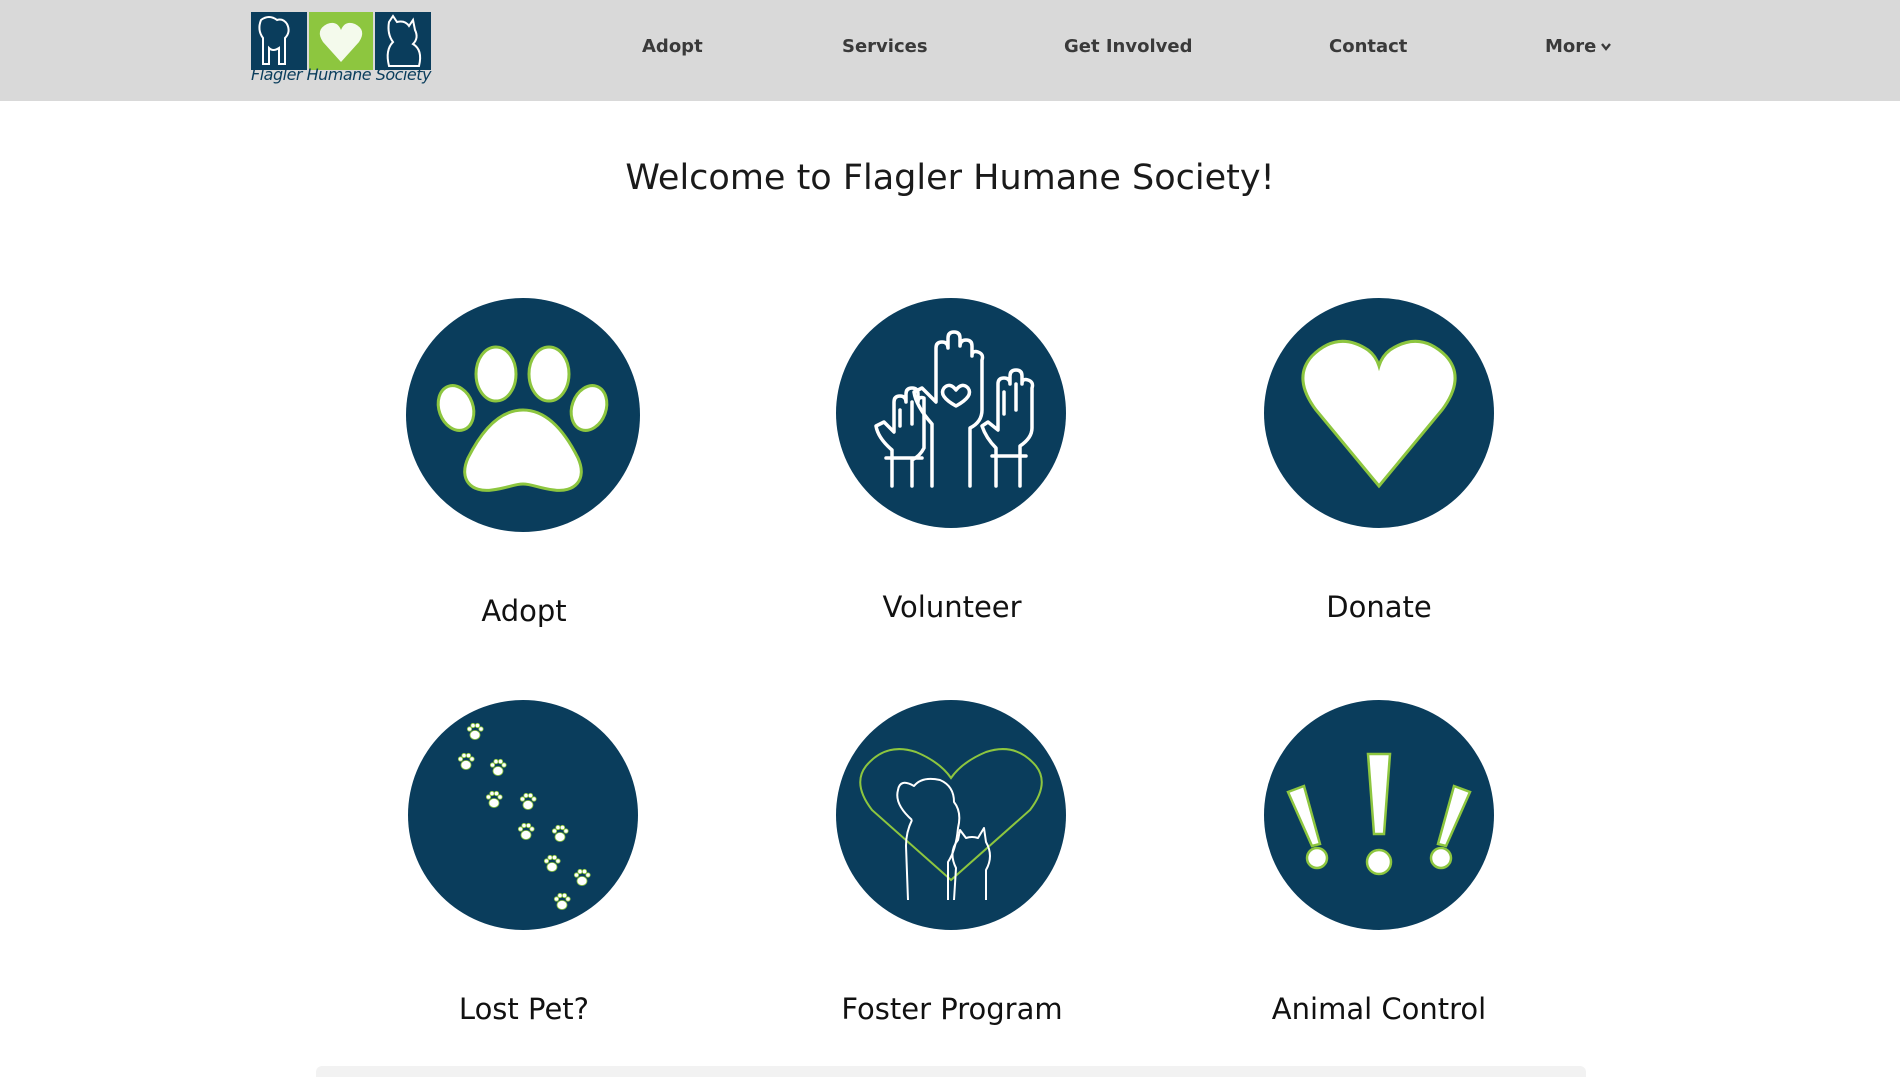 This screenshot has width=1900, height=1077. Describe the element at coordinates (1379, 1009) in the screenshot. I see `tile-animal-control-label: Animal Control` at that location.